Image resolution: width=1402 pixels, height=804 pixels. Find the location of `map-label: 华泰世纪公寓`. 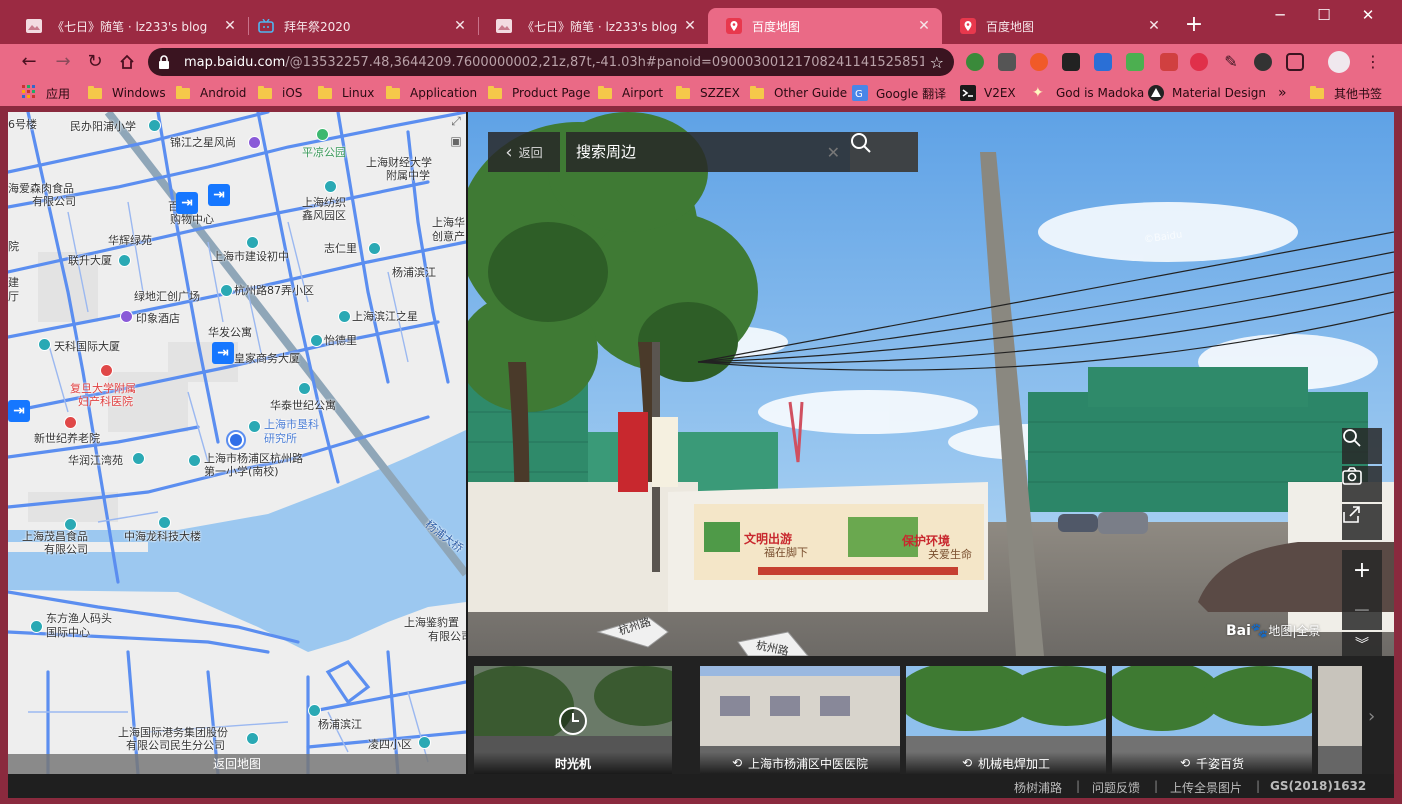

map-label: 华泰世纪公寓 is located at coordinates (303, 405).